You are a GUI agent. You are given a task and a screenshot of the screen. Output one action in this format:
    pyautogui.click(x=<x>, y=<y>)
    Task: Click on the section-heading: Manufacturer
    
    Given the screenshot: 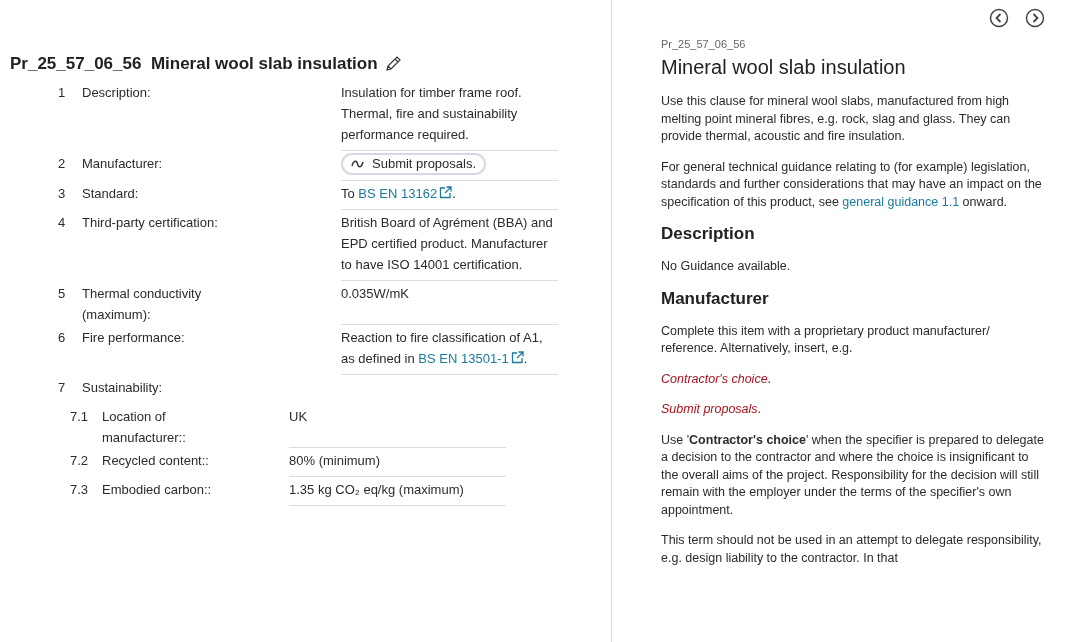 What is the action you would take?
    pyautogui.click(x=715, y=298)
    